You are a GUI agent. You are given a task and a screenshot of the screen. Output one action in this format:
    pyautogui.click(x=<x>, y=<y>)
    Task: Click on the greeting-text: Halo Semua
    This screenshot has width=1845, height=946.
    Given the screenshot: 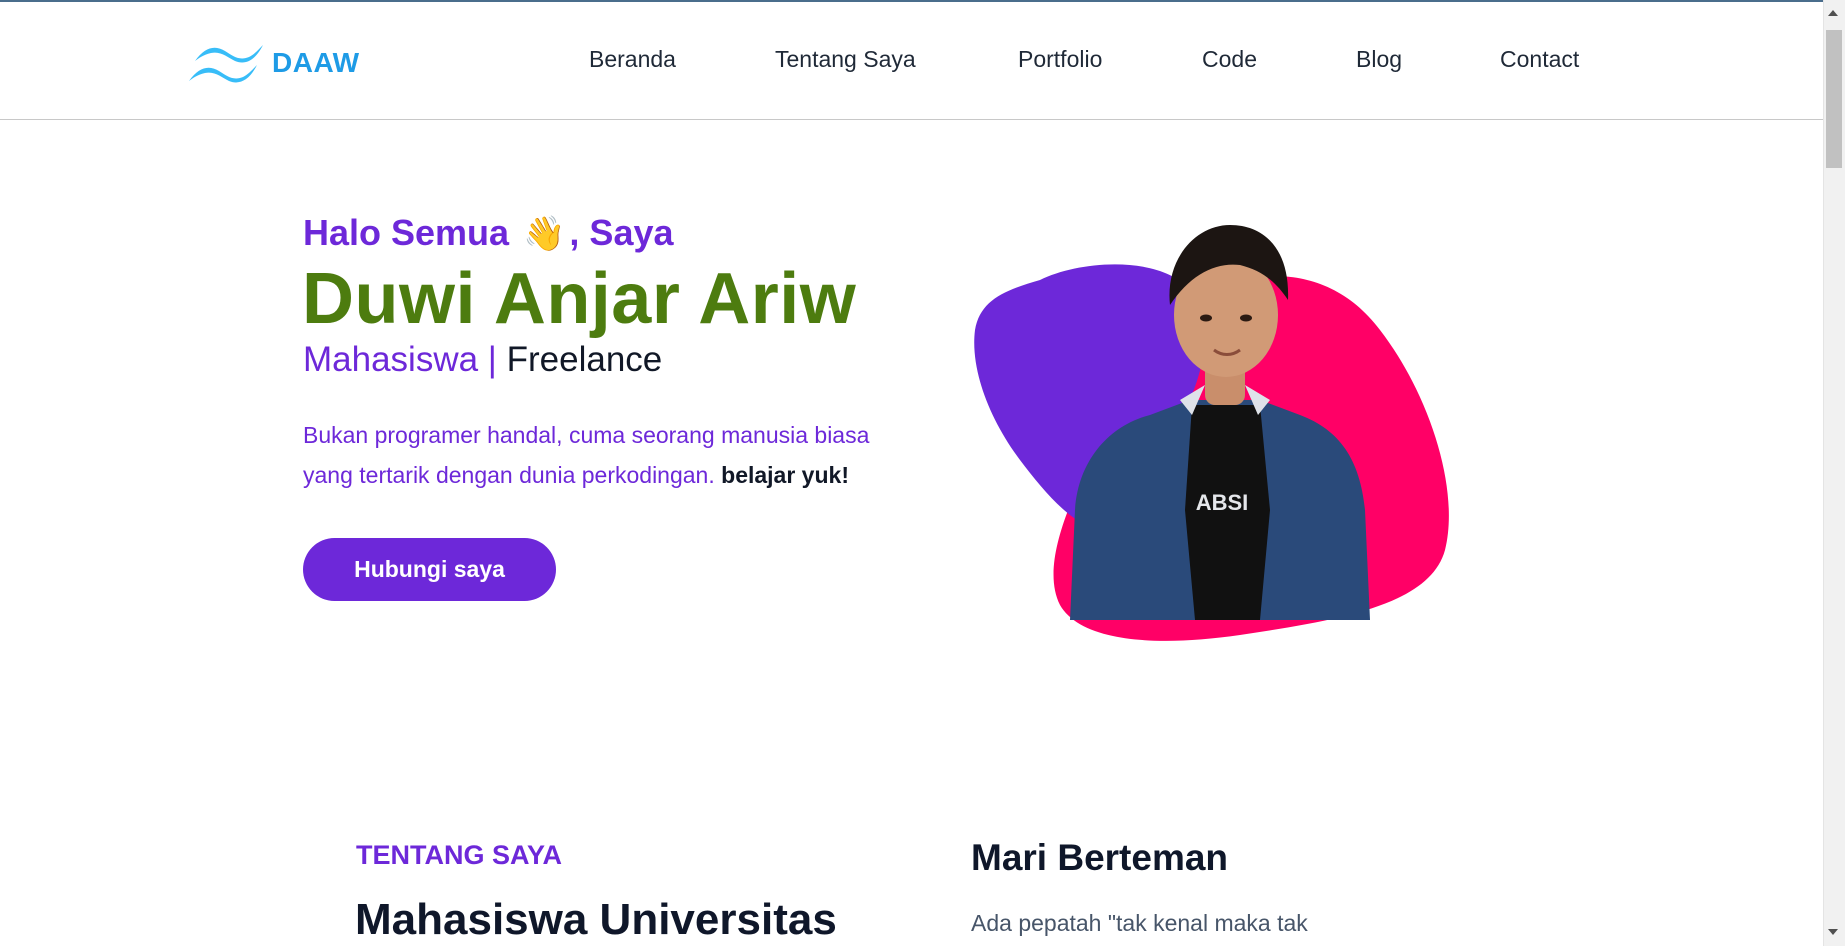 What is the action you would take?
    pyautogui.click(x=406, y=232)
    